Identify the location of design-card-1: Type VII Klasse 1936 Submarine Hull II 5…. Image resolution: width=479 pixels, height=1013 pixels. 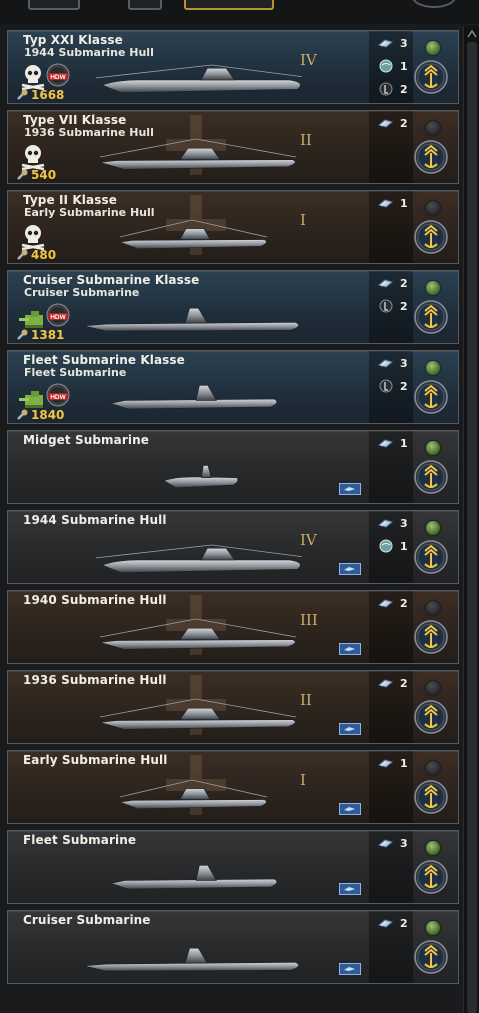
(233, 147).